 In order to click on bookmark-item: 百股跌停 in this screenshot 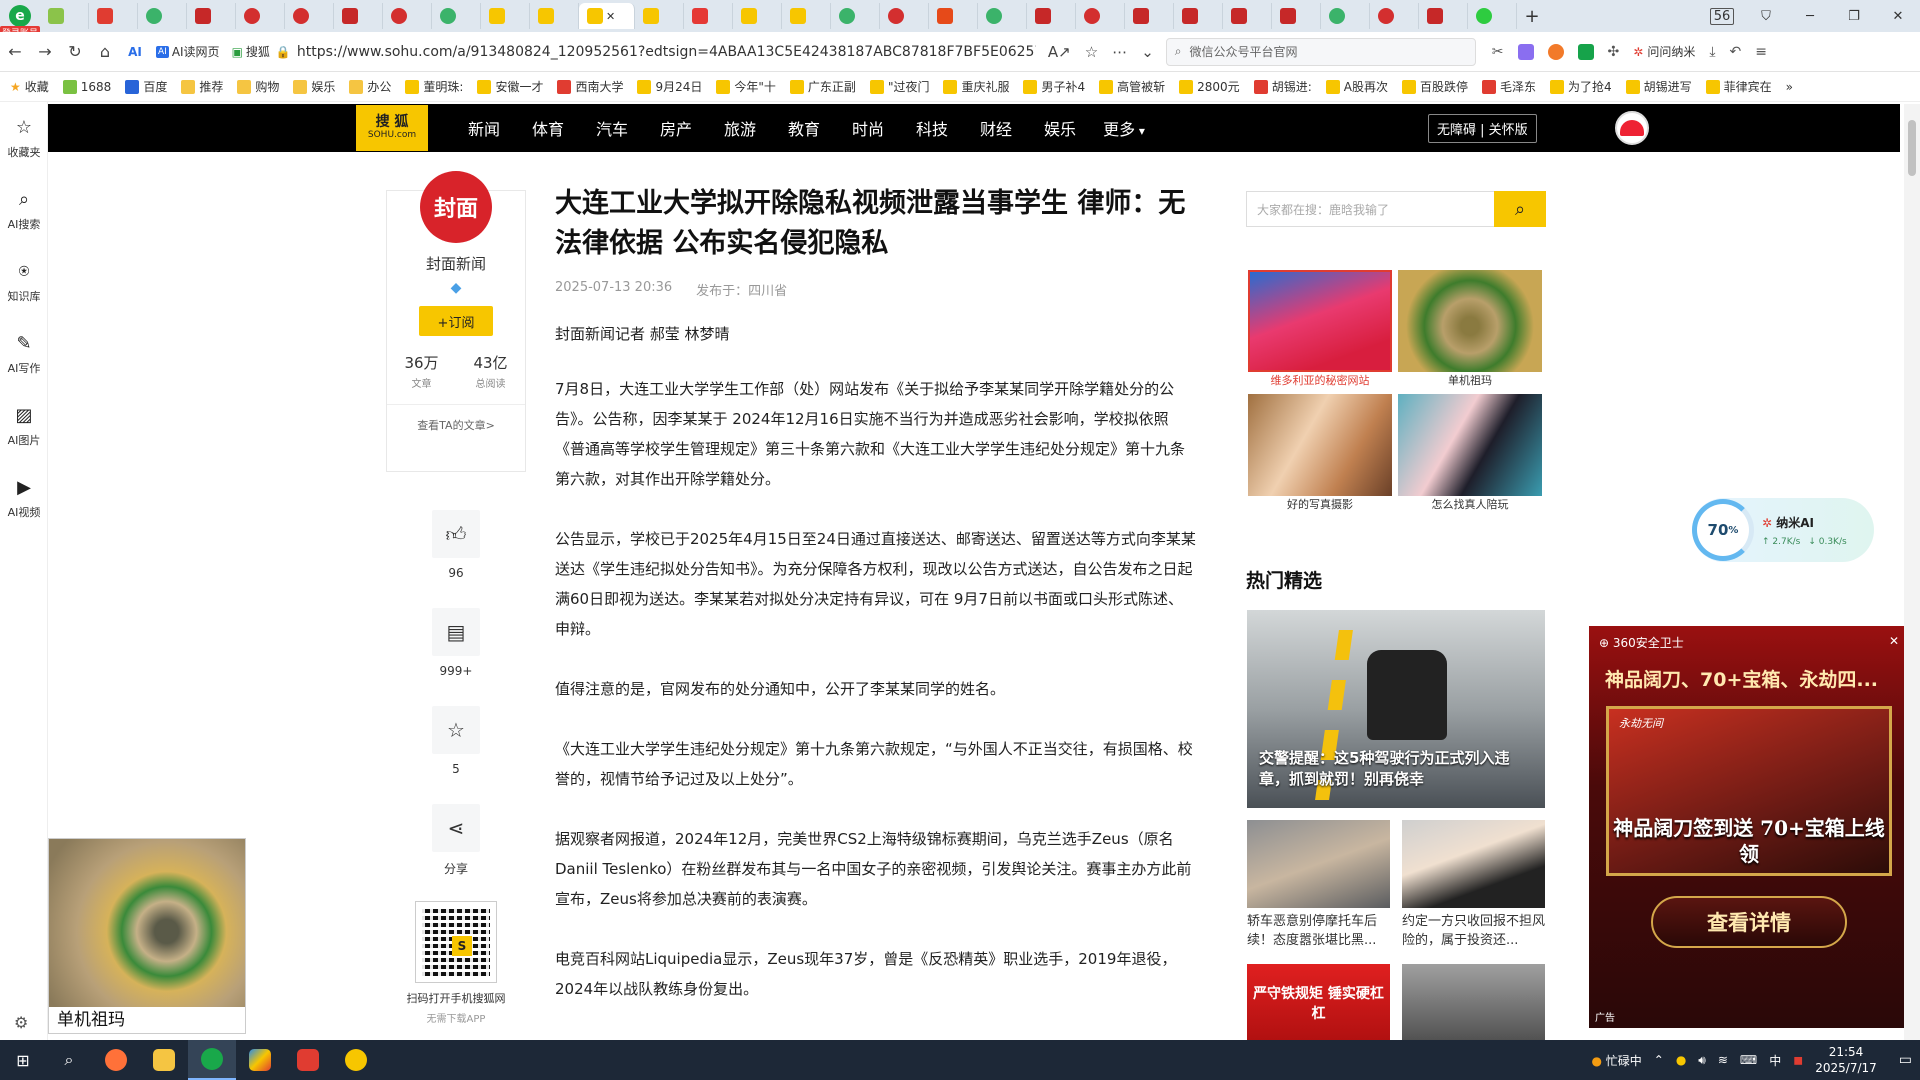, I will do `click(1434, 86)`.